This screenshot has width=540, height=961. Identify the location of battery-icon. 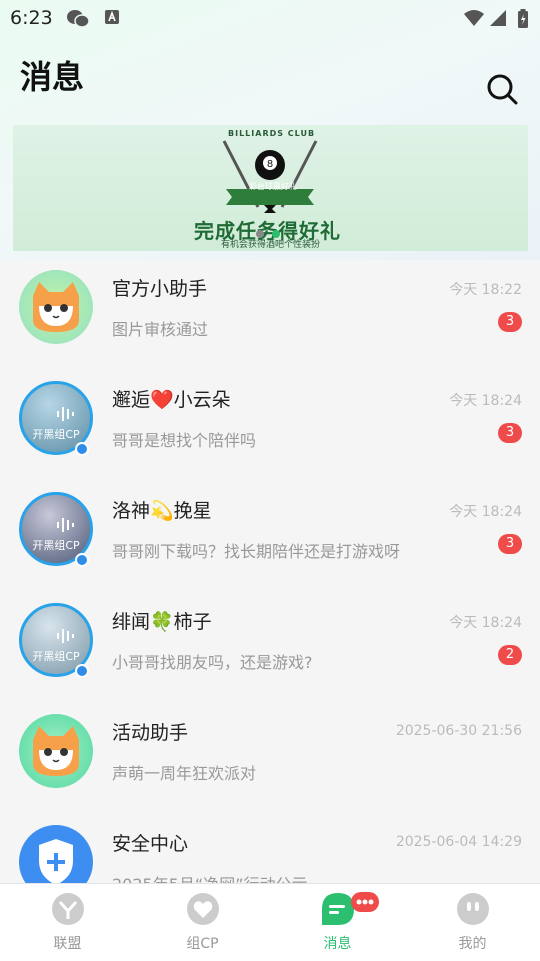
(523, 21).